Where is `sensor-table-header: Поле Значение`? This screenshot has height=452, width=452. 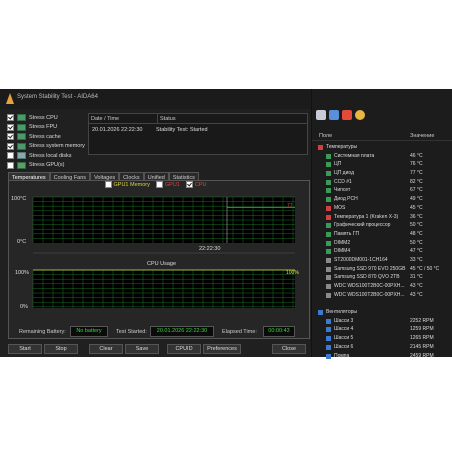
sensor-table-header: Поле Значение is located at coordinates (382, 136).